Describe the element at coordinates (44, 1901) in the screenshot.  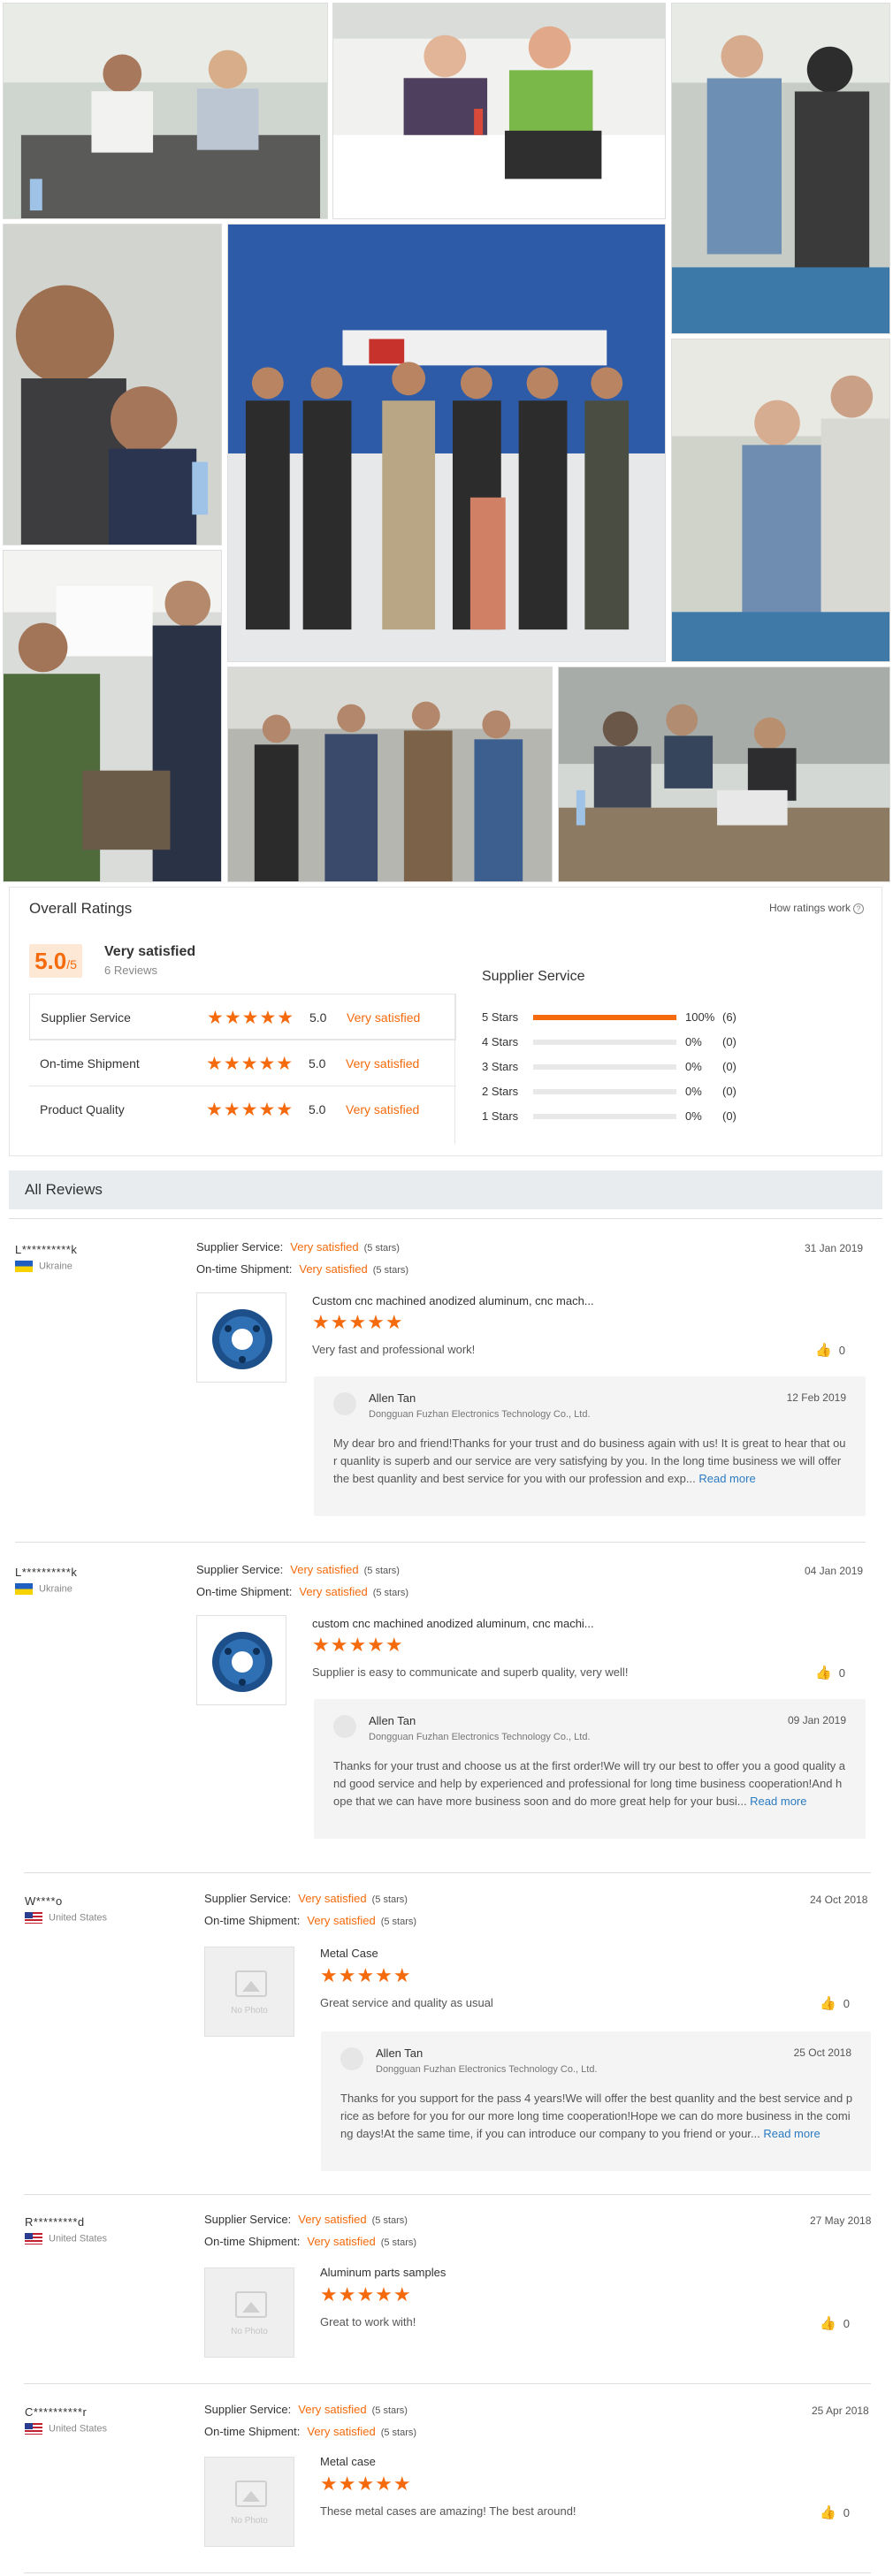
I see `reviewer-name: W****o` at that location.